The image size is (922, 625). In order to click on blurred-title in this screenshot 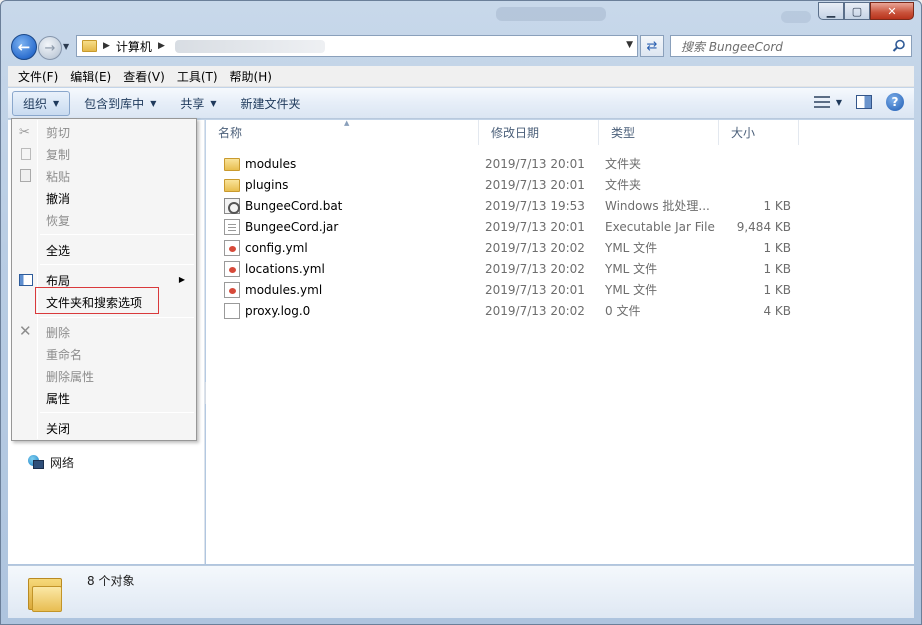, I will do `click(551, 14)`.